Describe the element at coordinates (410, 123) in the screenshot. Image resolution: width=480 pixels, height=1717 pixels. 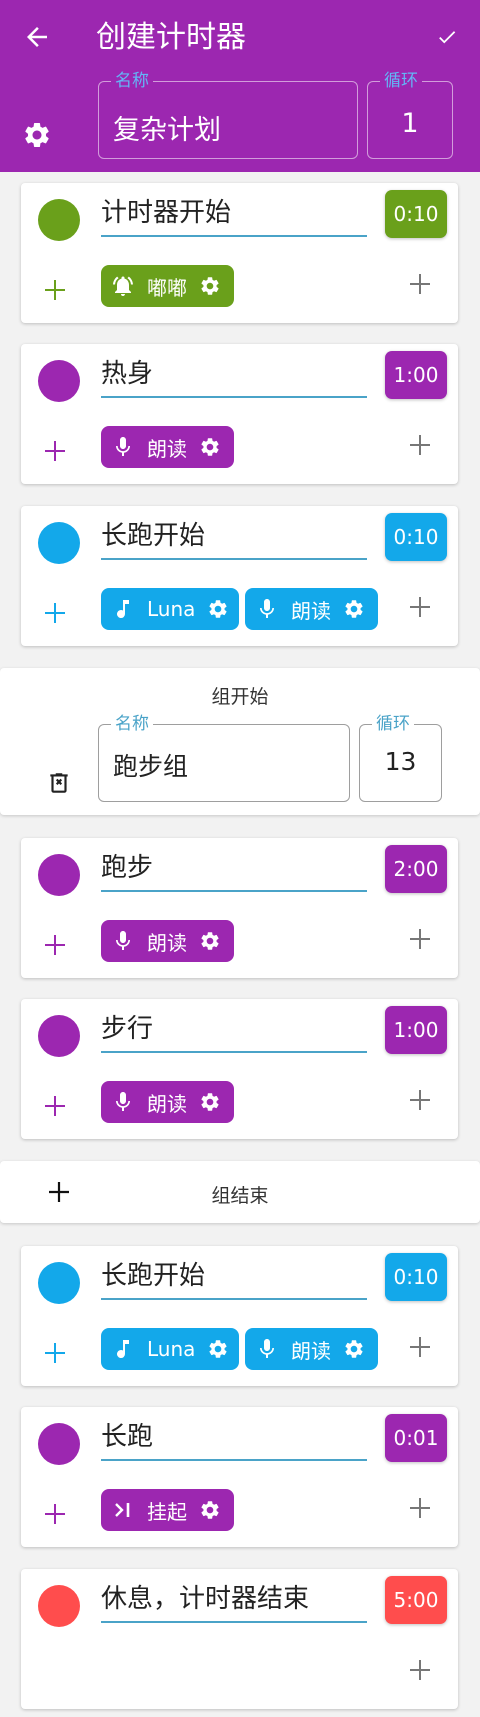
I see `plan-loop-value: 1` at that location.